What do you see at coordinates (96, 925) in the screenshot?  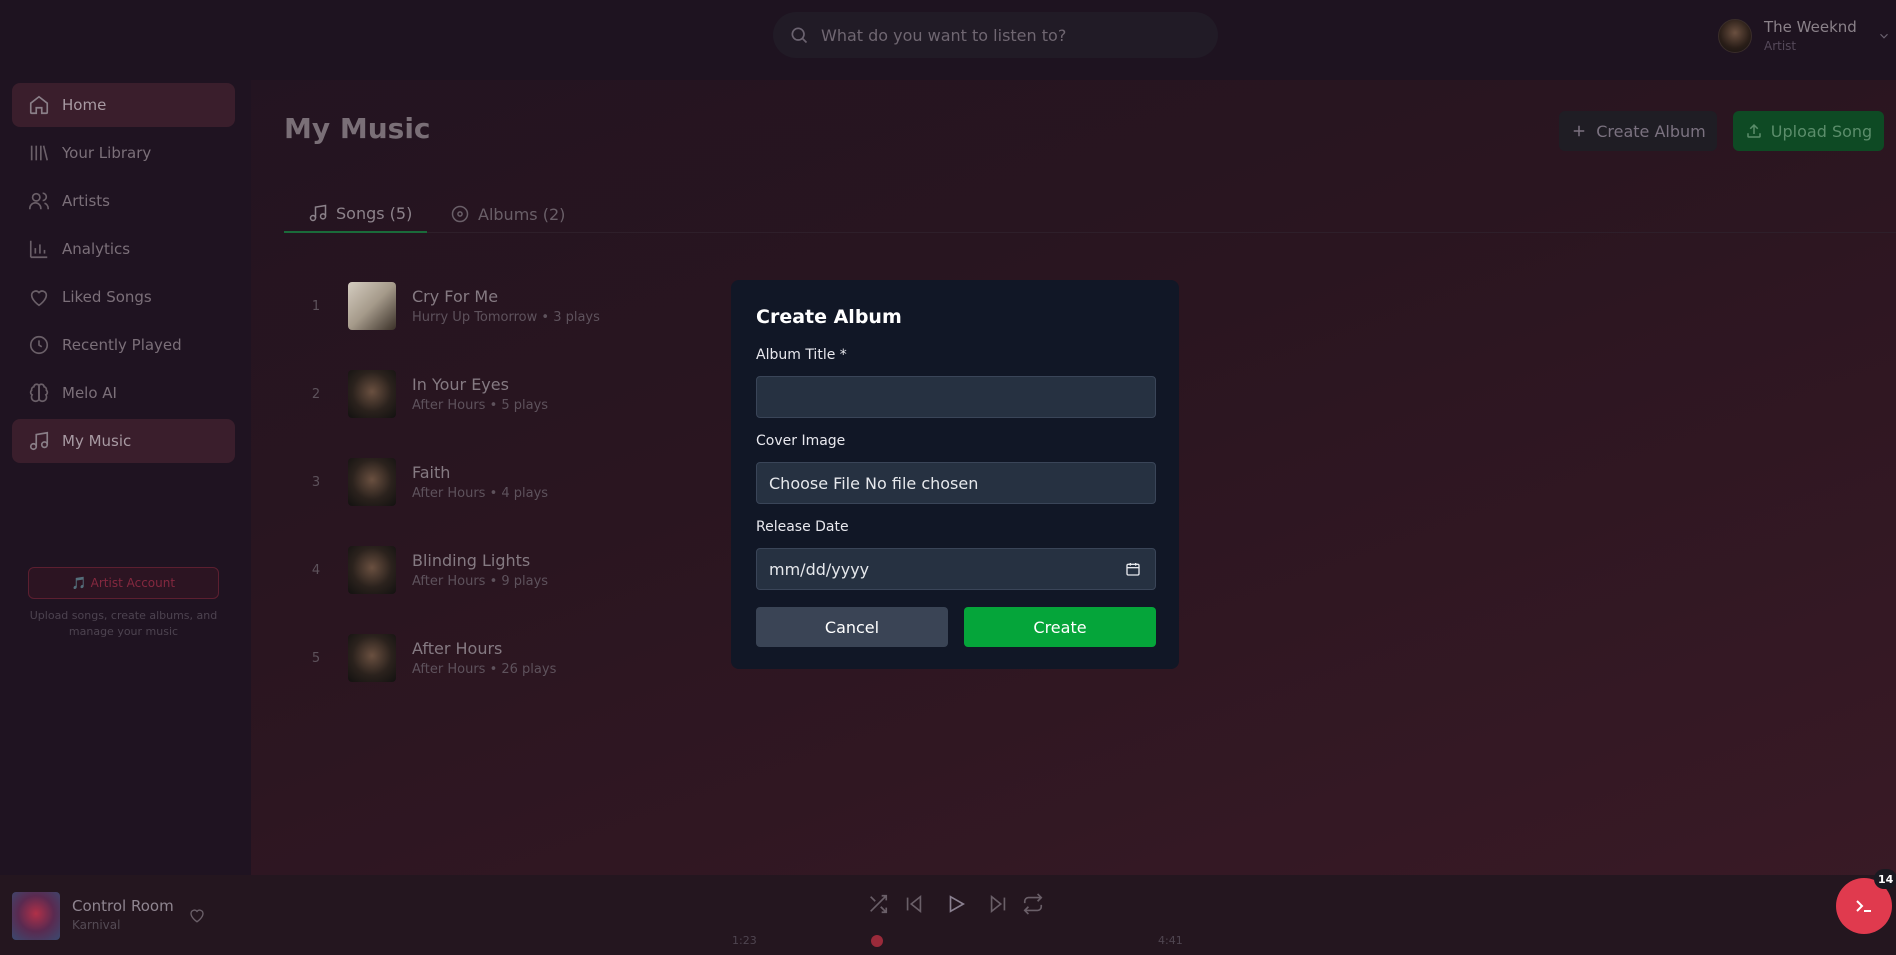 I see `now-playing-artist: Karnival` at bounding box center [96, 925].